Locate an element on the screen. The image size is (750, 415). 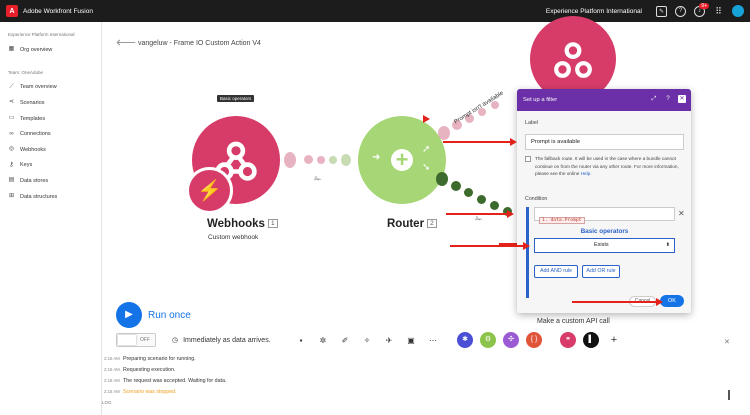
scenario-tools: ▪ ✲ ✐ ✧ ✈ ▣ ⋯ is located at coordinates (367, 341).